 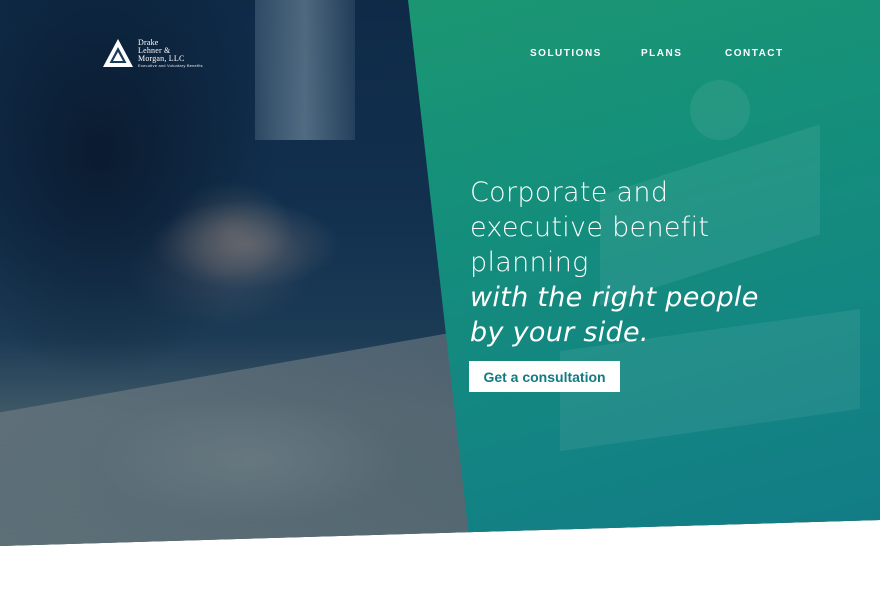 I want to click on headline-line-3: planning, so click(x=529, y=263).